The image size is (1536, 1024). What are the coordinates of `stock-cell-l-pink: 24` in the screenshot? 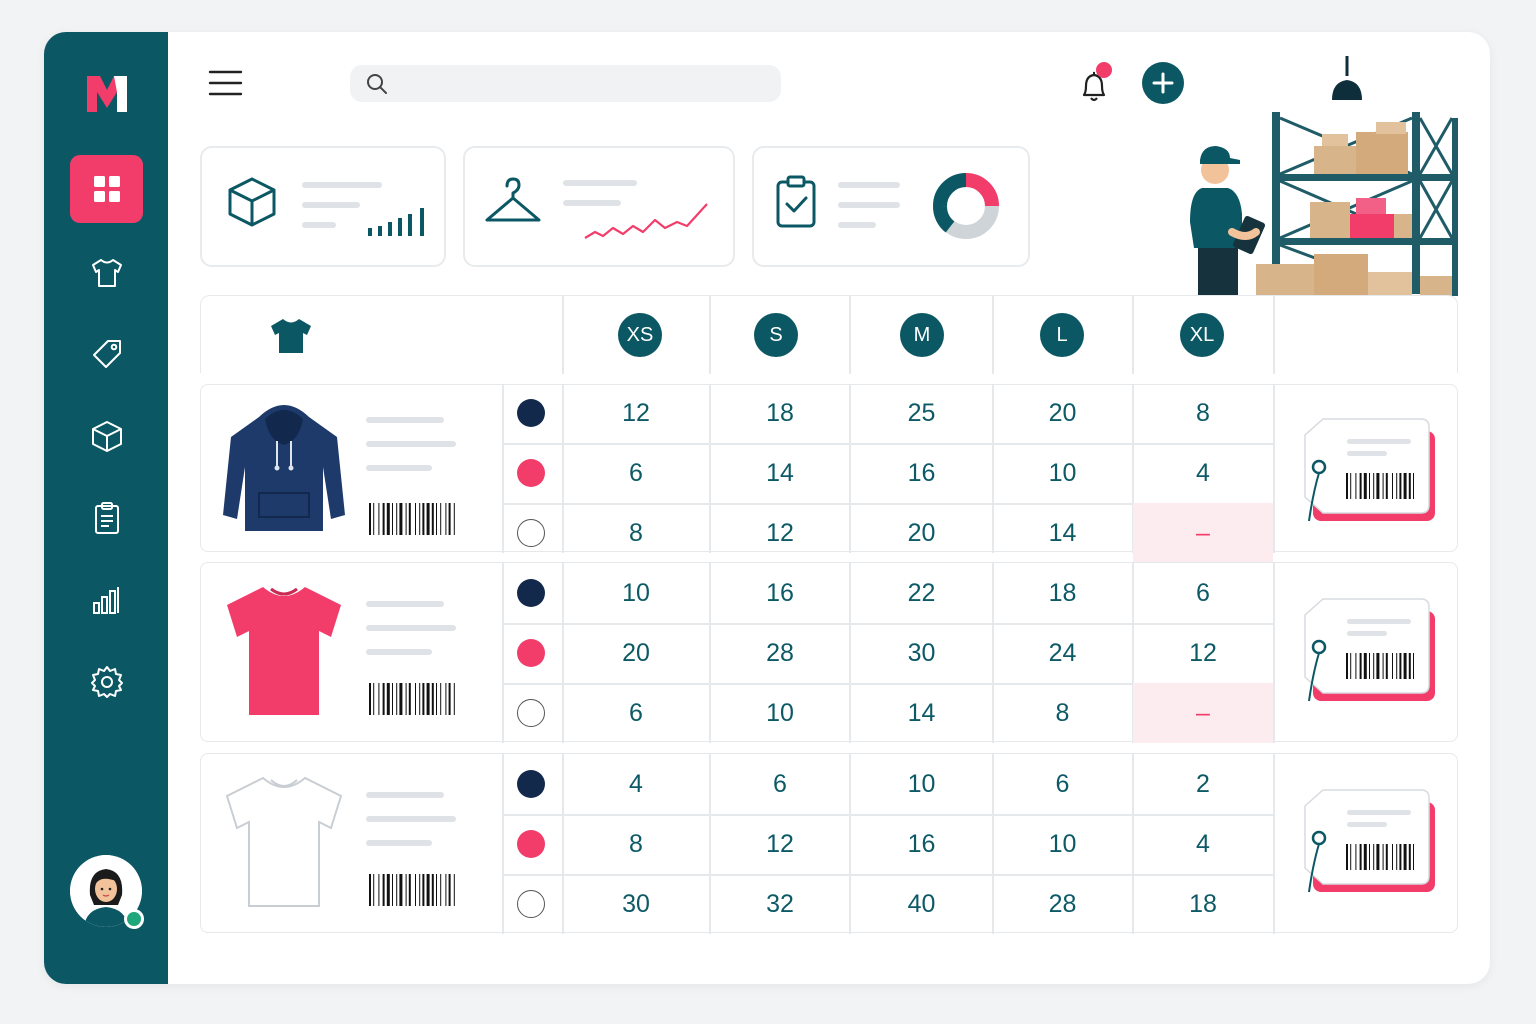 It's located at (1062, 653).